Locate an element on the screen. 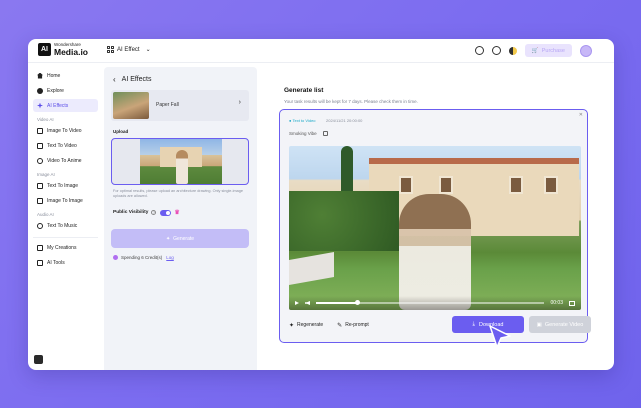  seek-progress is located at coordinates (337, 303).